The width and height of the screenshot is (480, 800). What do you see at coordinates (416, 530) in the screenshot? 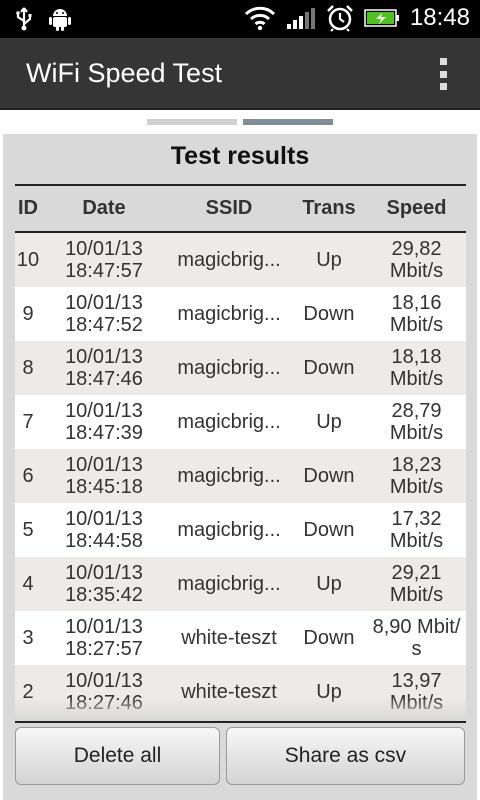
I see `cell-speed: 17,32 Mbit/s` at bounding box center [416, 530].